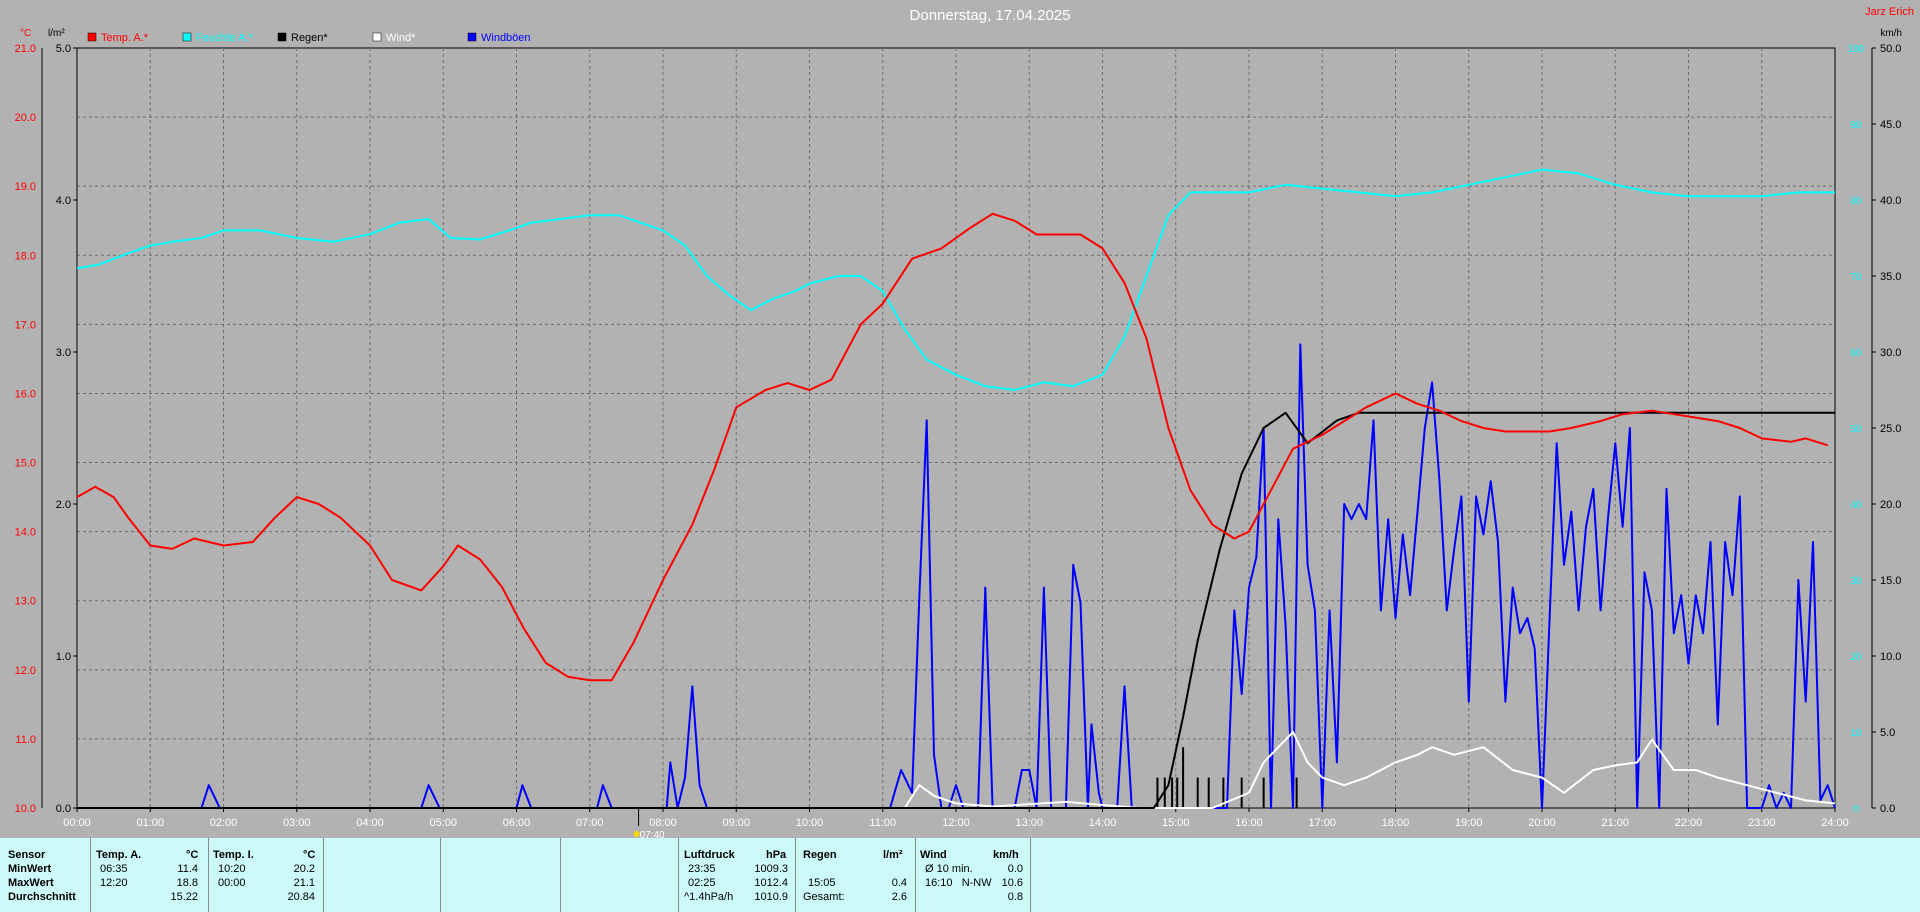 The width and height of the screenshot is (1920, 912). What do you see at coordinates (709, 897) in the screenshot?
I see `pressure-trend: ^1.4hPa/h` at bounding box center [709, 897].